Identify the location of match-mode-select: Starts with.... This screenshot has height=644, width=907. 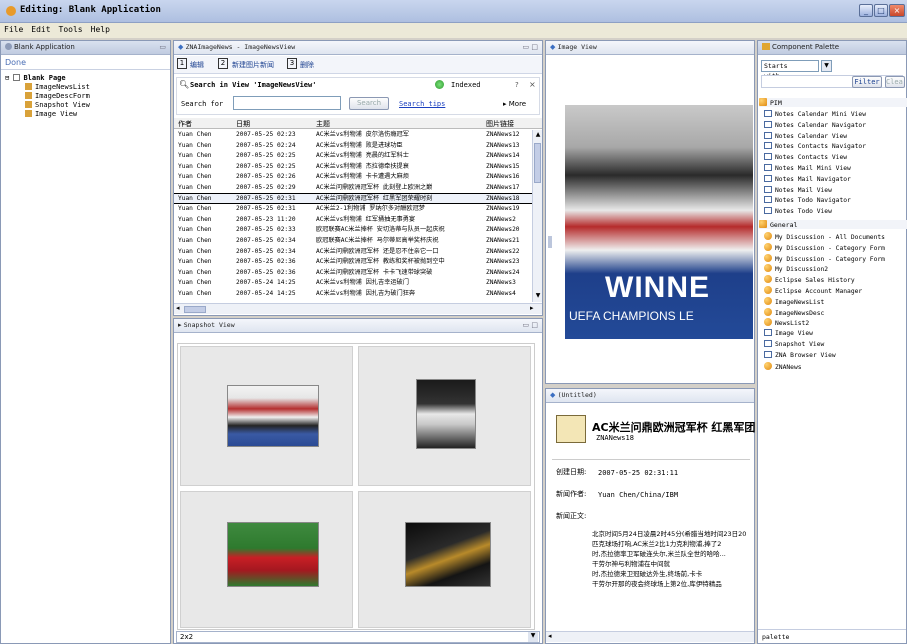
(790, 70).